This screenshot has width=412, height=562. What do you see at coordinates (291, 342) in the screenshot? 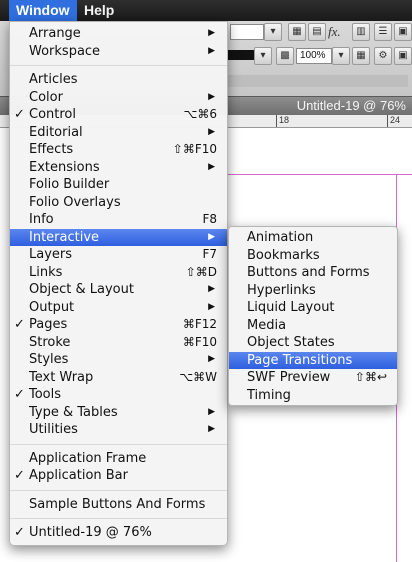
I see `menu-item-label: Object States` at bounding box center [291, 342].